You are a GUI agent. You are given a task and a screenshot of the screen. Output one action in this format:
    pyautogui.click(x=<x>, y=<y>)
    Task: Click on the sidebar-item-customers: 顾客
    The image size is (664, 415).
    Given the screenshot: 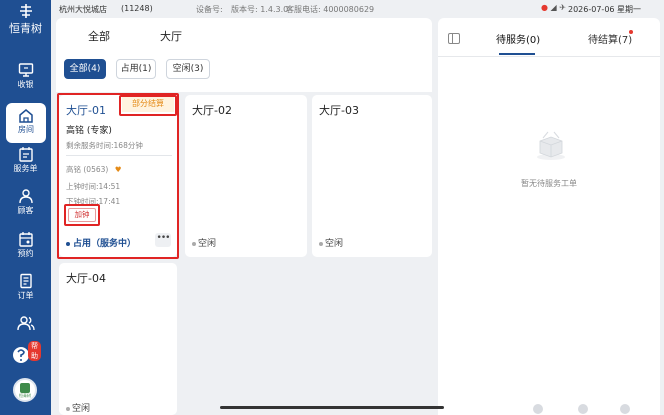 What is the action you would take?
    pyautogui.click(x=25, y=208)
    